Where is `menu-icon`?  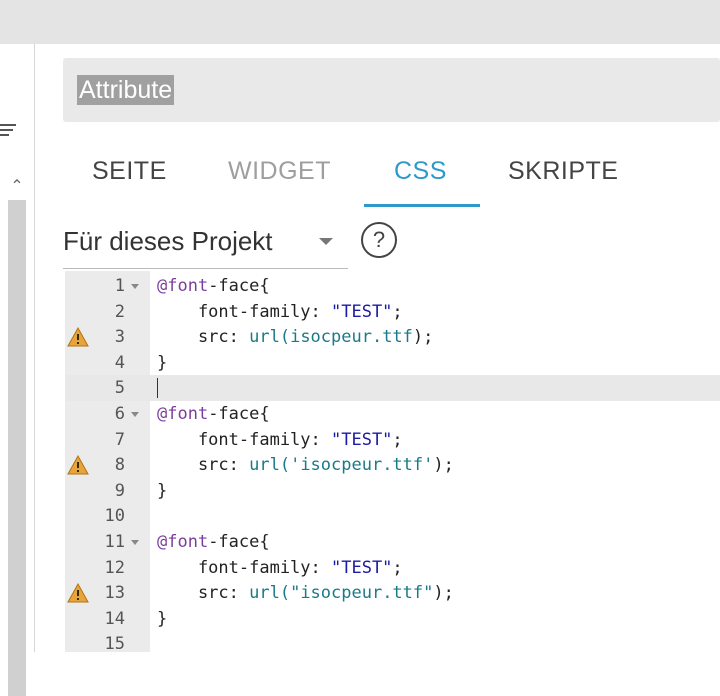 menu-icon is located at coordinates (8, 130).